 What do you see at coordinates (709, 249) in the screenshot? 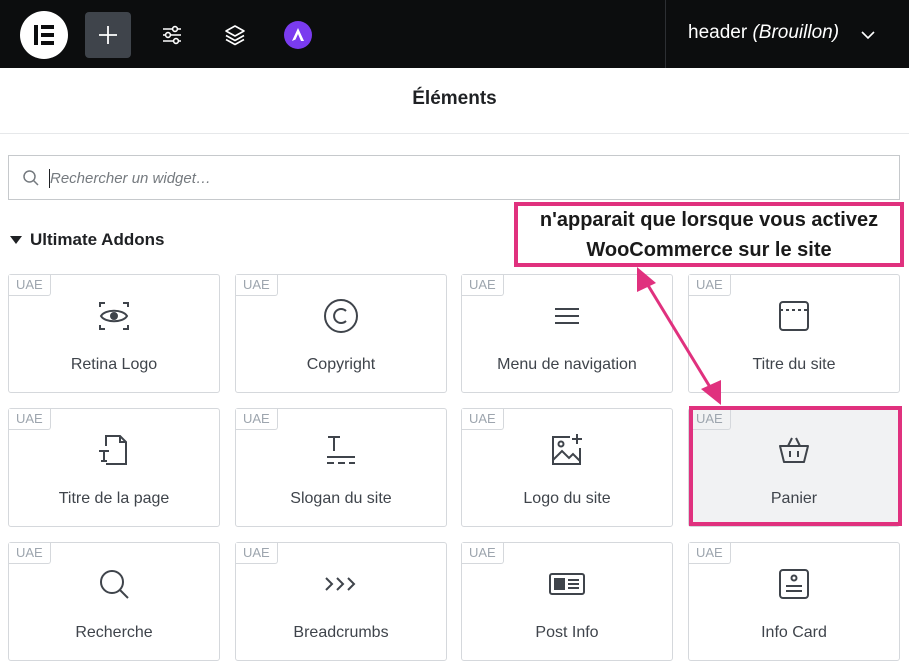
I see `annotation-line-2: WooCommerce sur le site` at bounding box center [709, 249].